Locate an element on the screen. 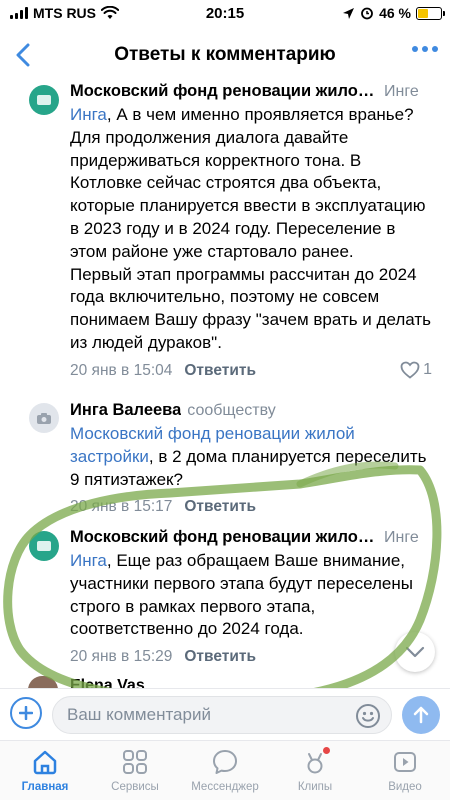 This screenshot has width=450, height=800. tab-messenger: Мессенджер is located at coordinates (225, 770).